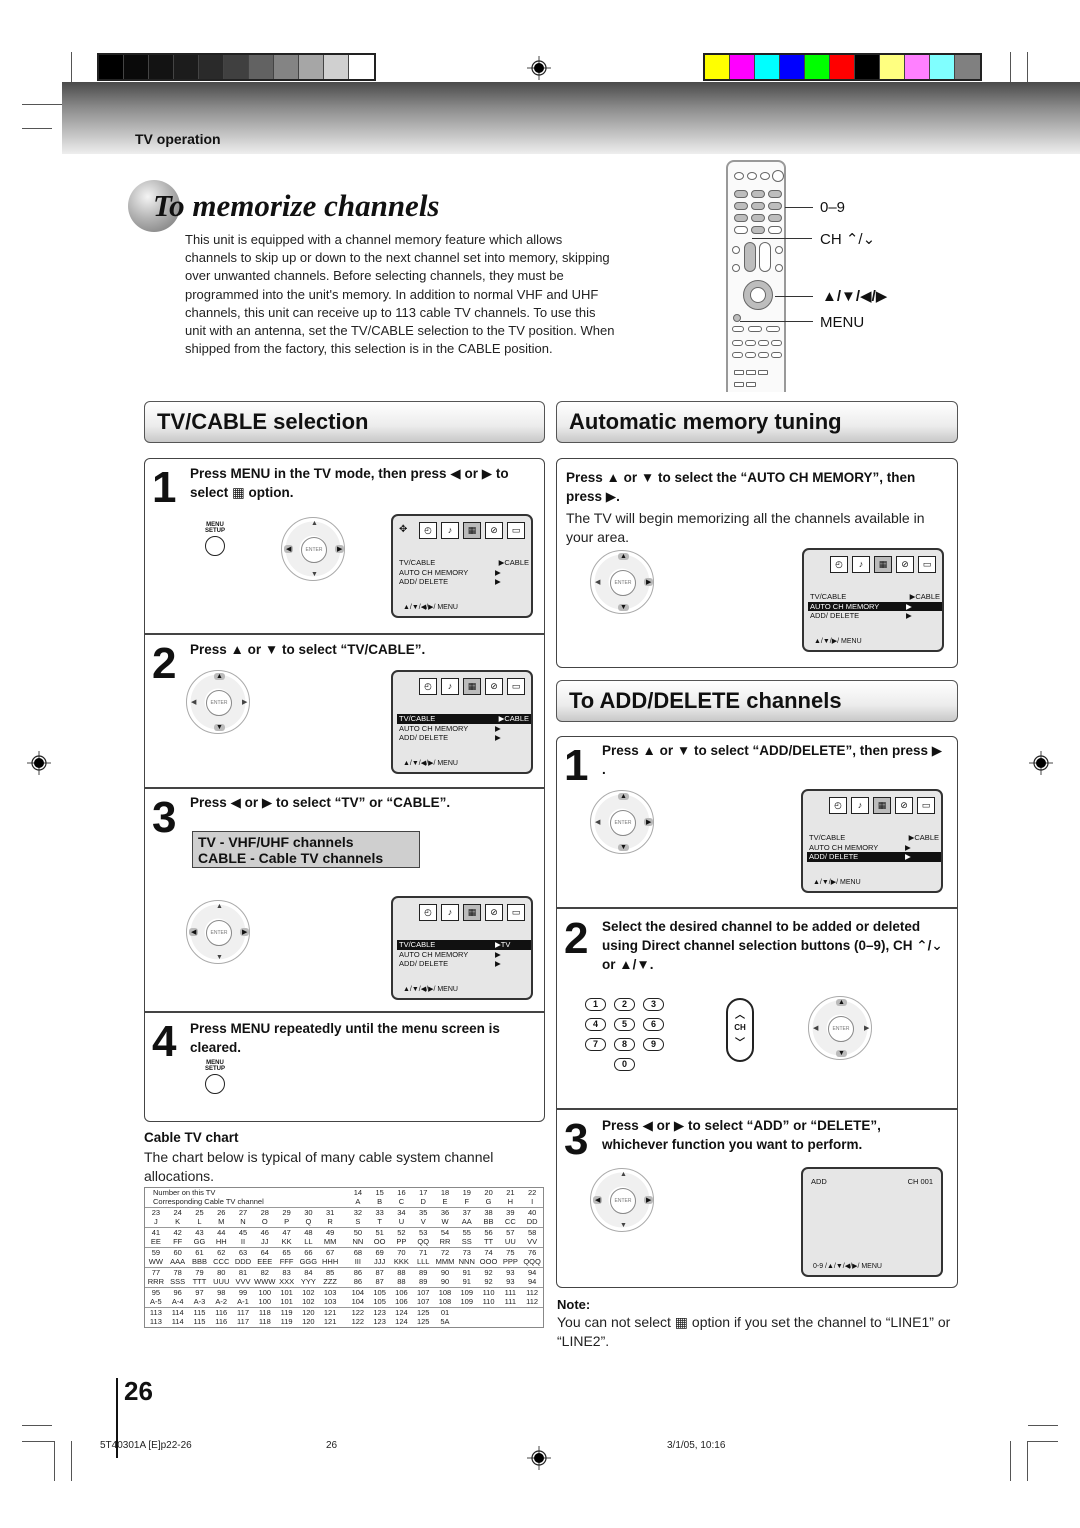 The image size is (1080, 1528). Describe the element at coordinates (423, 1237) in the screenshot. I see `chart-cell: 53 QQ` at that location.